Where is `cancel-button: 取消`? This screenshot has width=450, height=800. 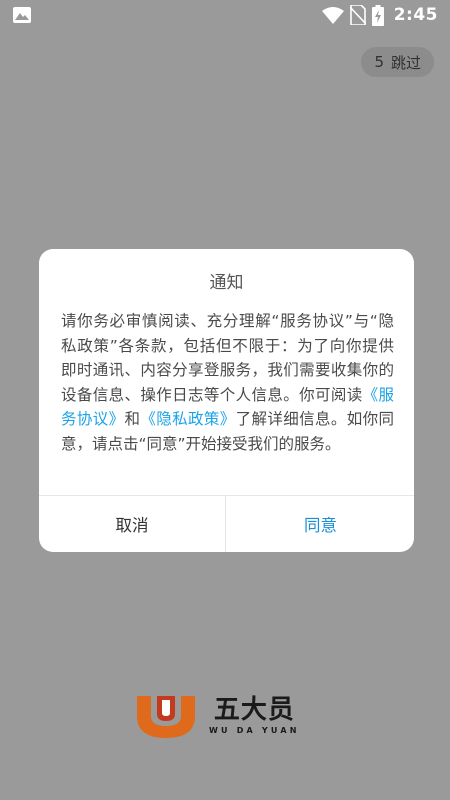 cancel-button: 取消 is located at coordinates (132, 524).